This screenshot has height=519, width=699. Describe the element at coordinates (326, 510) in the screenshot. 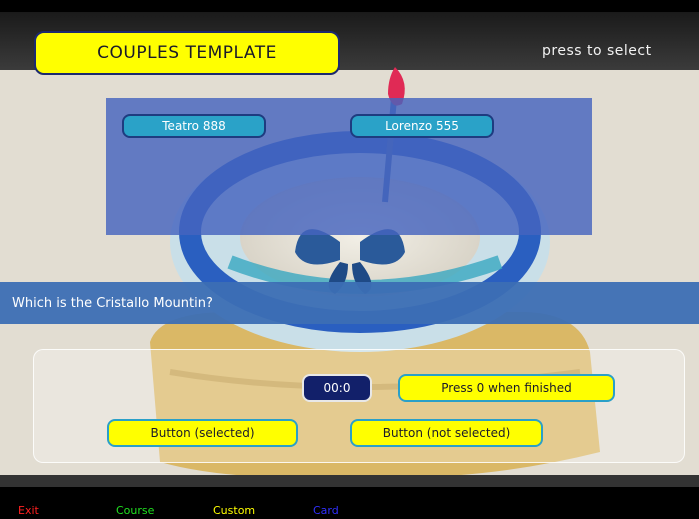

I see `card-key: Card` at that location.